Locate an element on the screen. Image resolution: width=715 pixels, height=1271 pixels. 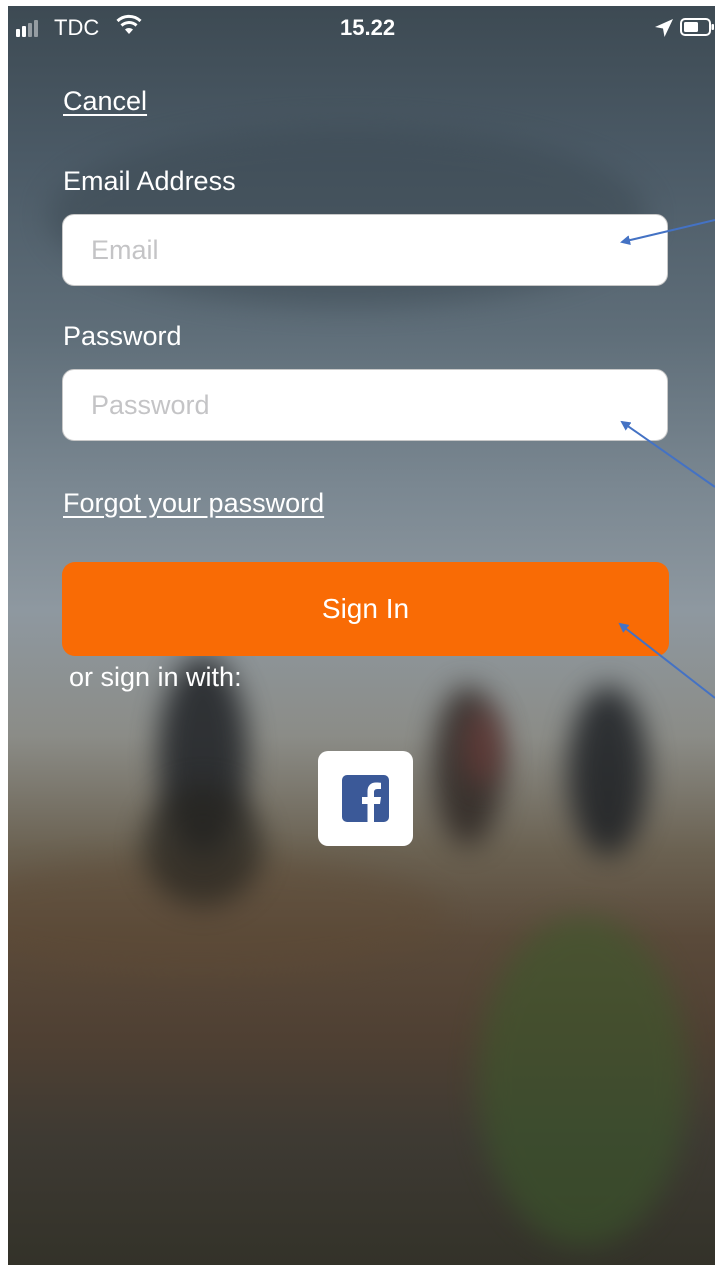
facebook-sign-in-button is located at coordinates (365, 798).